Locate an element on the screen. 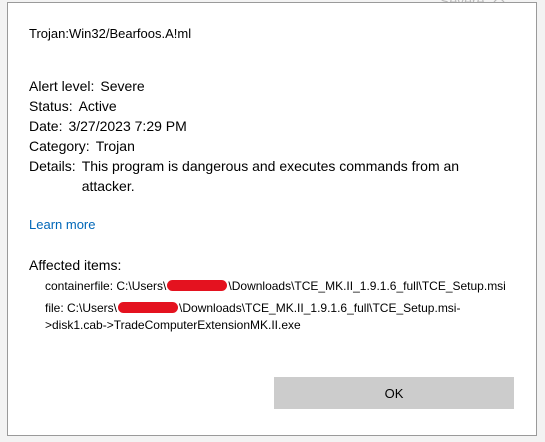 Image resolution: width=545 pixels, height=442 pixels. alert-level-label: Alert level: is located at coordinates (62, 86).